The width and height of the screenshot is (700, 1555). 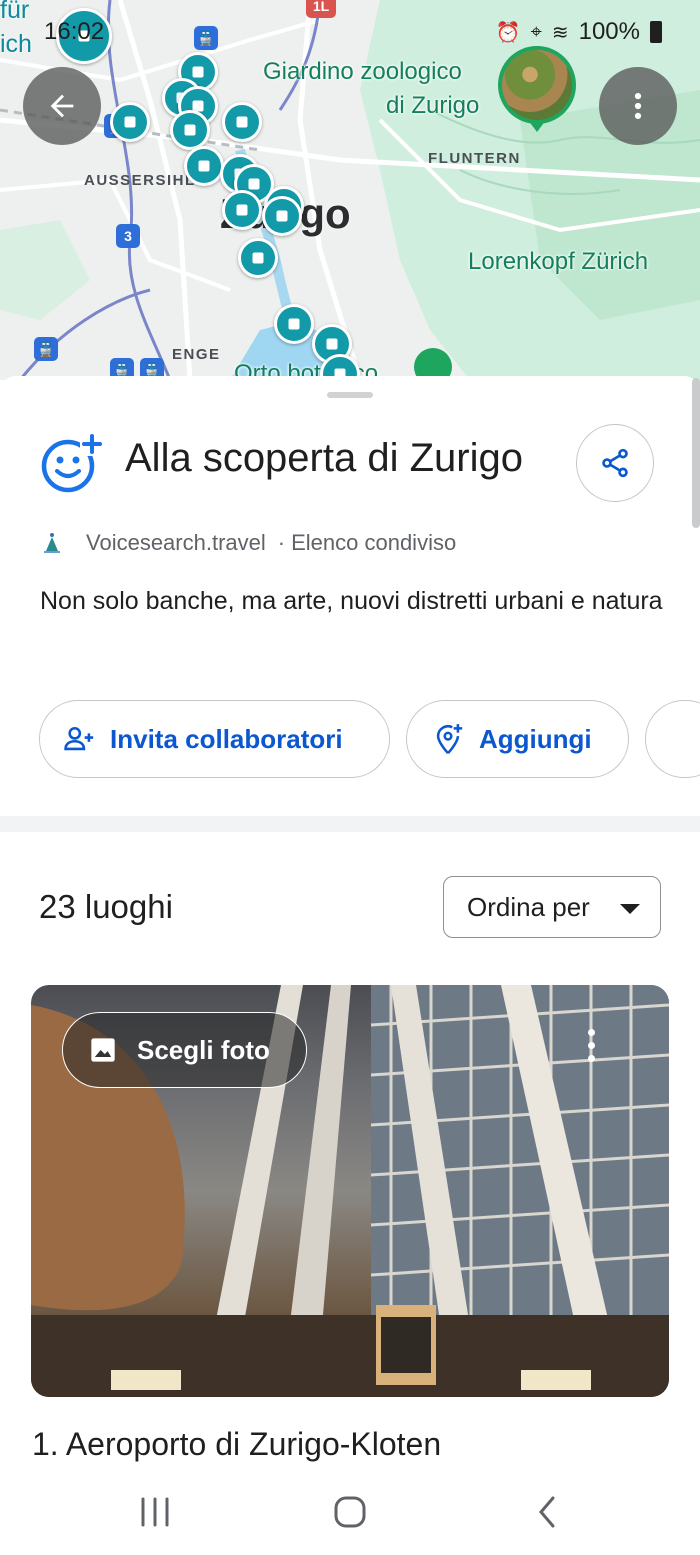 What do you see at coordinates (324, 458) in the screenshot?
I see `list-title: Alla scoperta di Zurigo` at bounding box center [324, 458].